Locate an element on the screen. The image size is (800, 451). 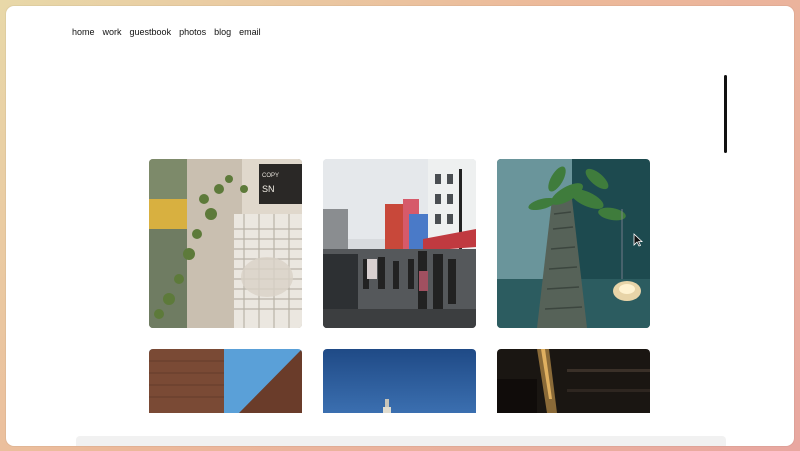
photo-window-fan: COPY SN is located at coordinates (225, 243).